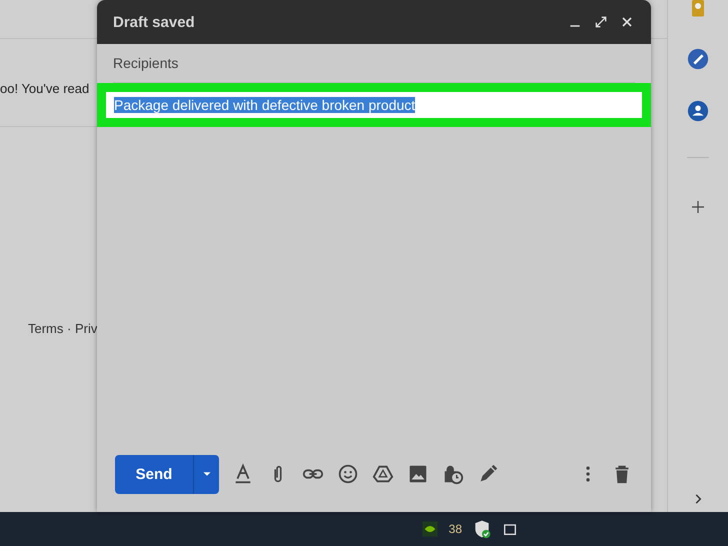 The image size is (728, 546). Describe the element at coordinates (348, 474) in the screenshot. I see `smiley-icon` at that location.